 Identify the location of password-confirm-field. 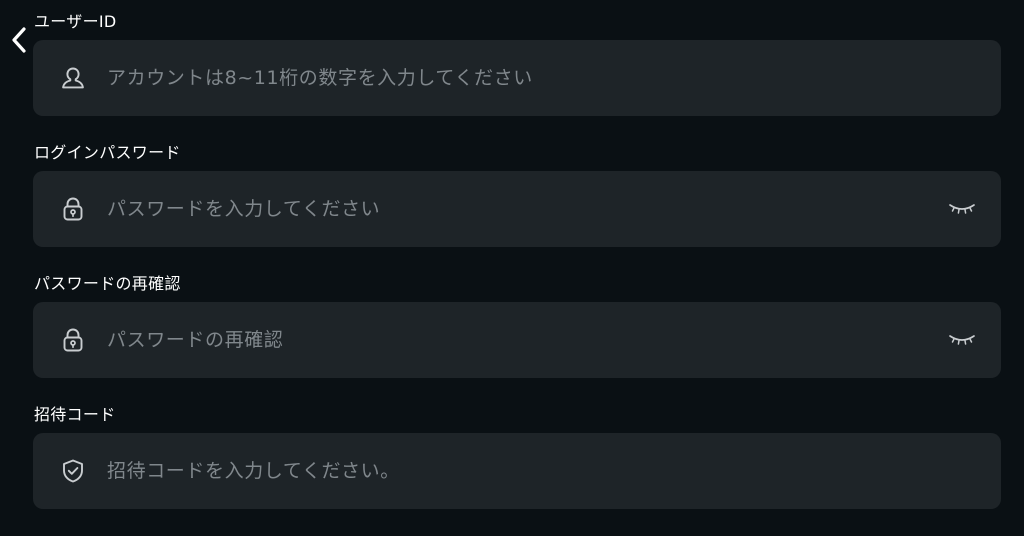
(517, 340).